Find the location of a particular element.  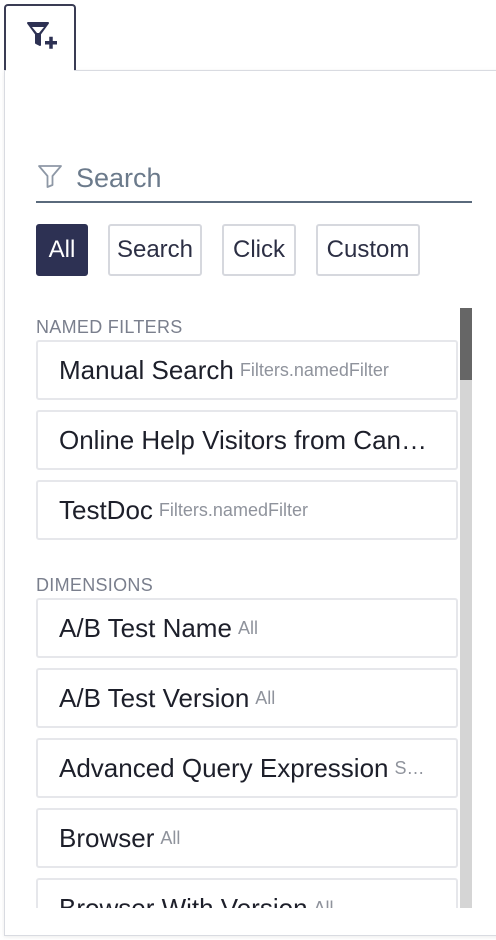

list-item: Browser All is located at coordinates (247, 838).